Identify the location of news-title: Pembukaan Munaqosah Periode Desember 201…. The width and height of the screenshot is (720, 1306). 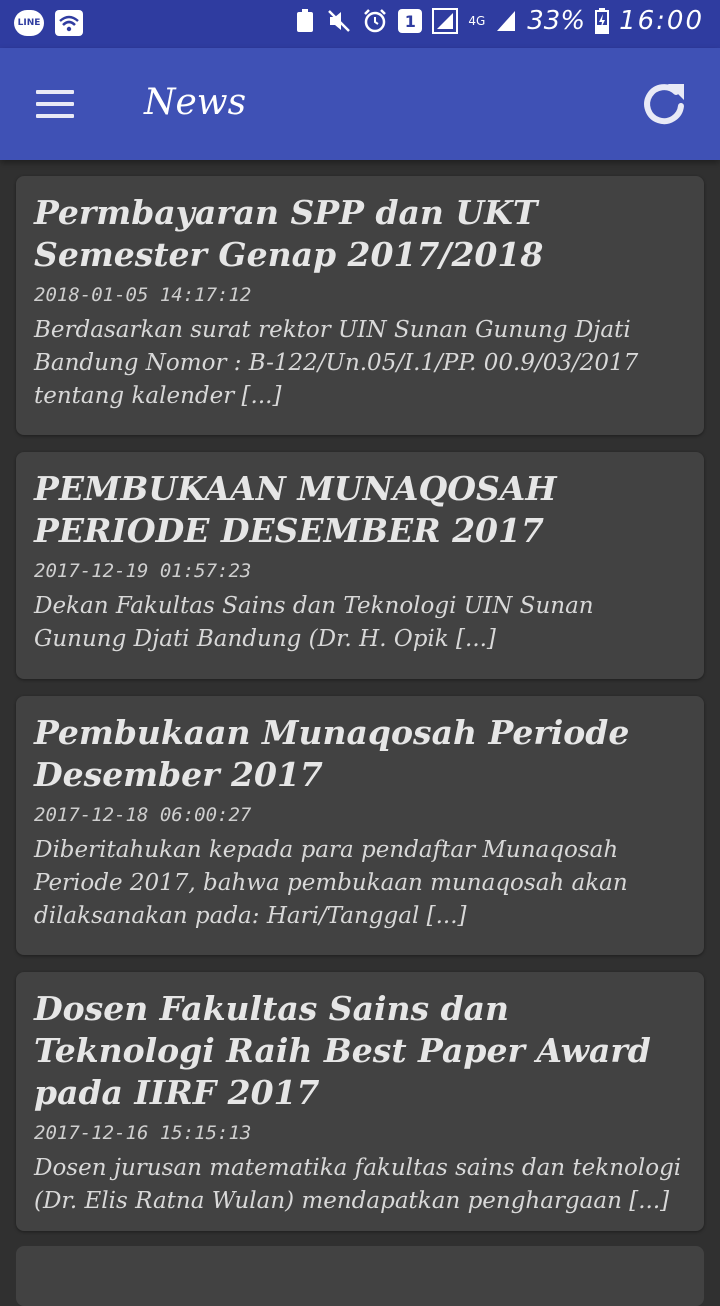
(332, 753).